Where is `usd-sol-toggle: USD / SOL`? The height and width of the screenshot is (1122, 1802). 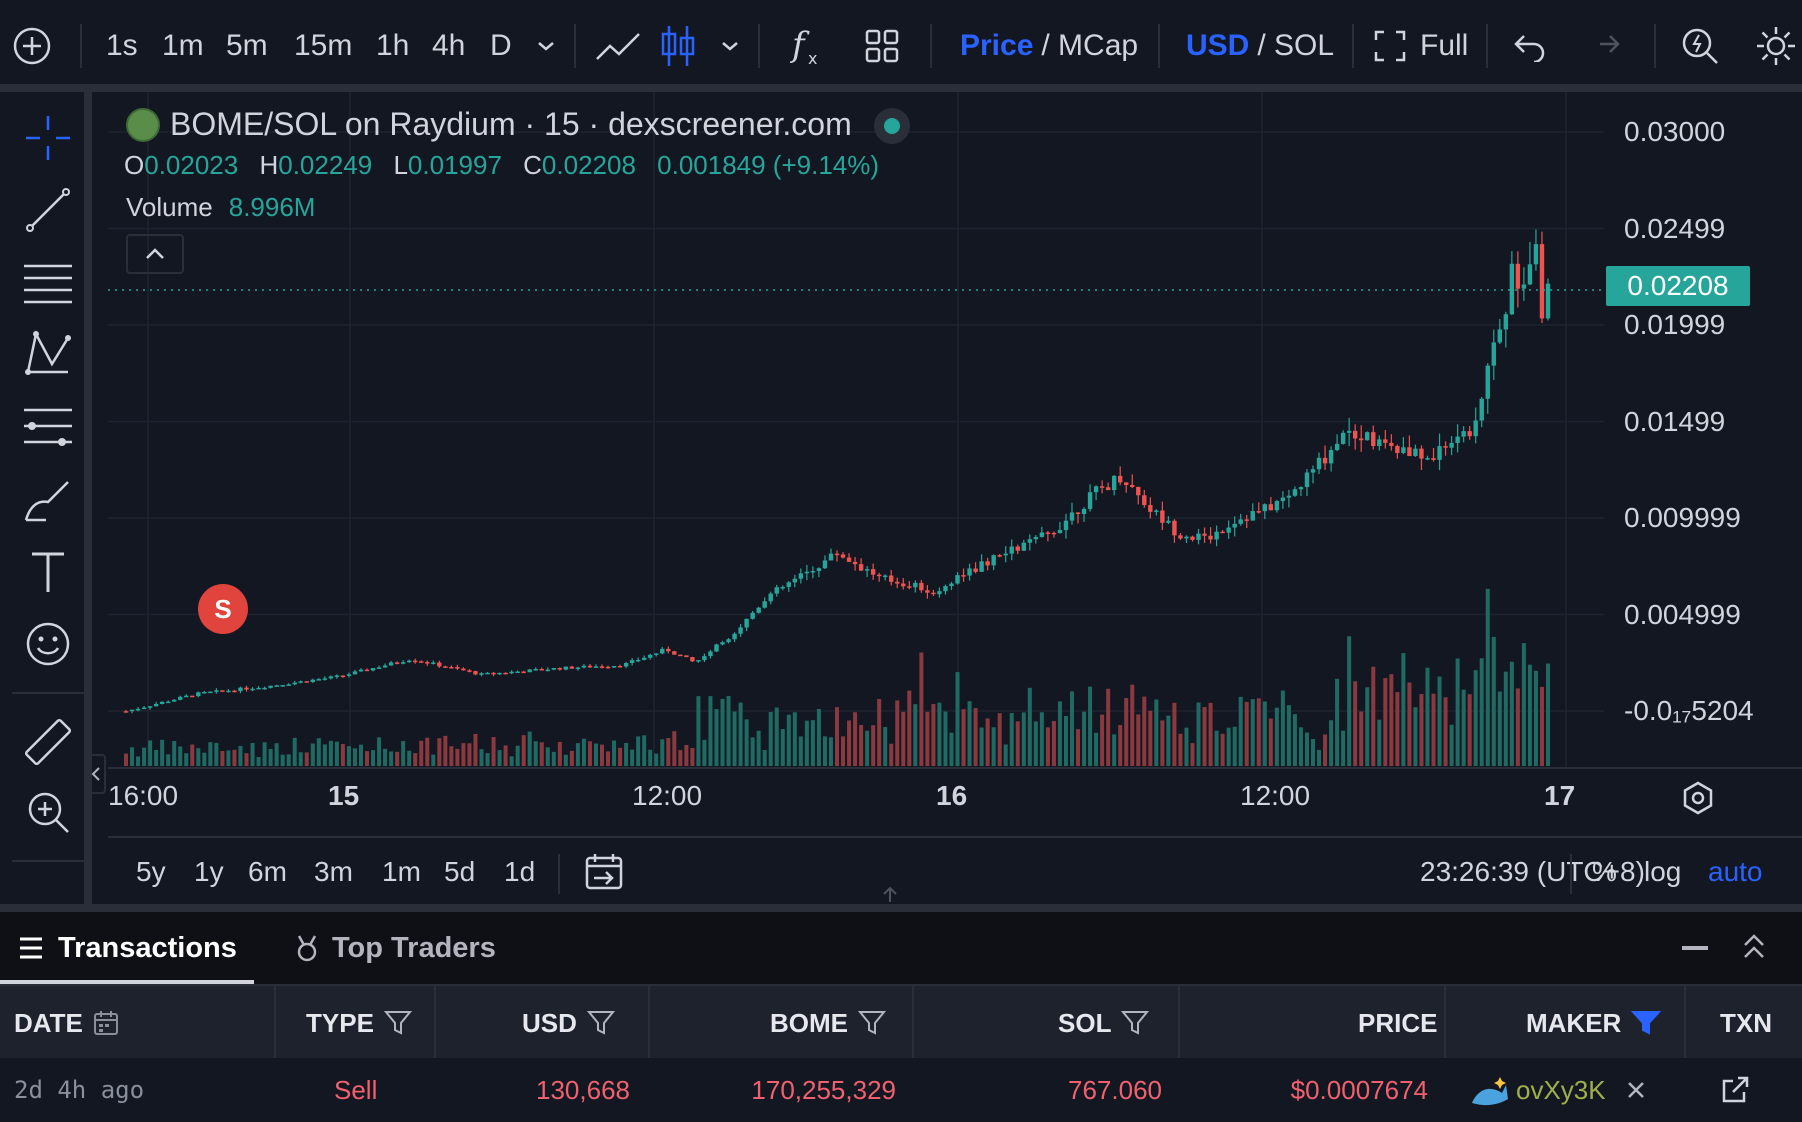
usd-sol-toggle: USD / SOL is located at coordinates (1260, 46).